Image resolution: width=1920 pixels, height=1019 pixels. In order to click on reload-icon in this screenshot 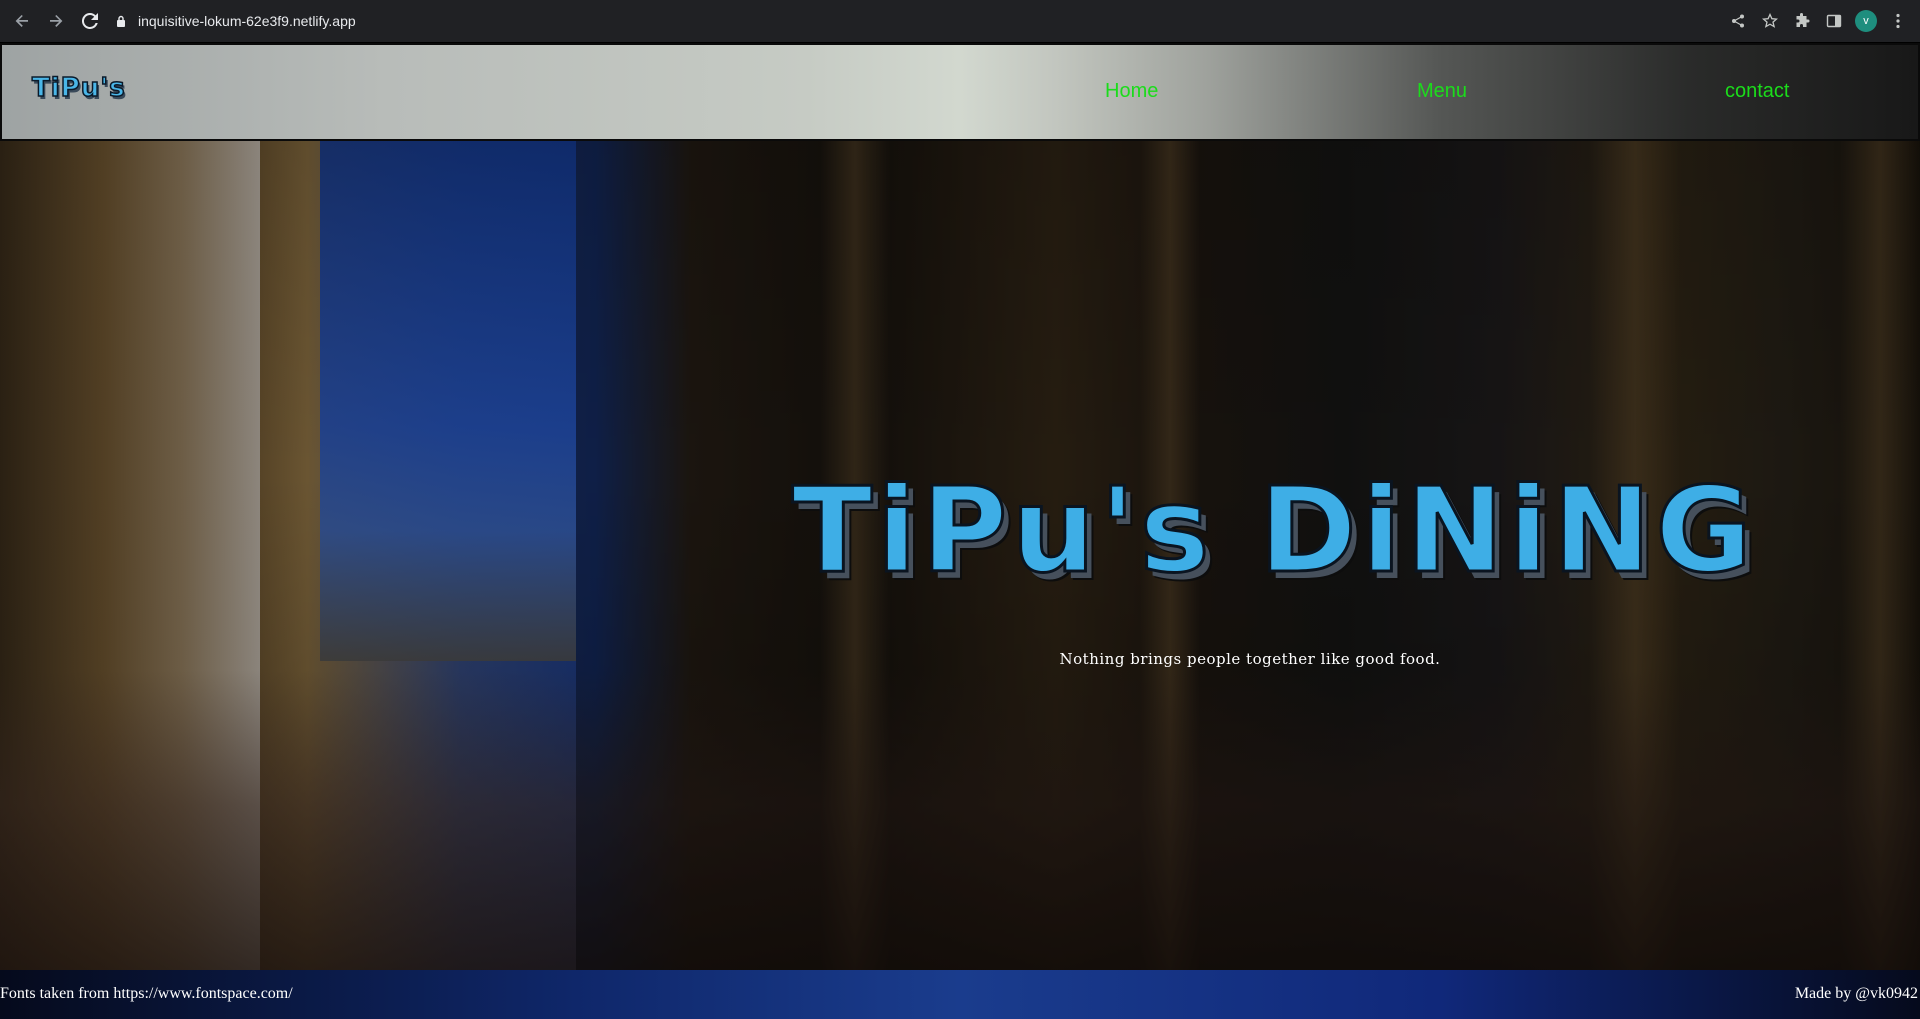, I will do `click(90, 21)`.